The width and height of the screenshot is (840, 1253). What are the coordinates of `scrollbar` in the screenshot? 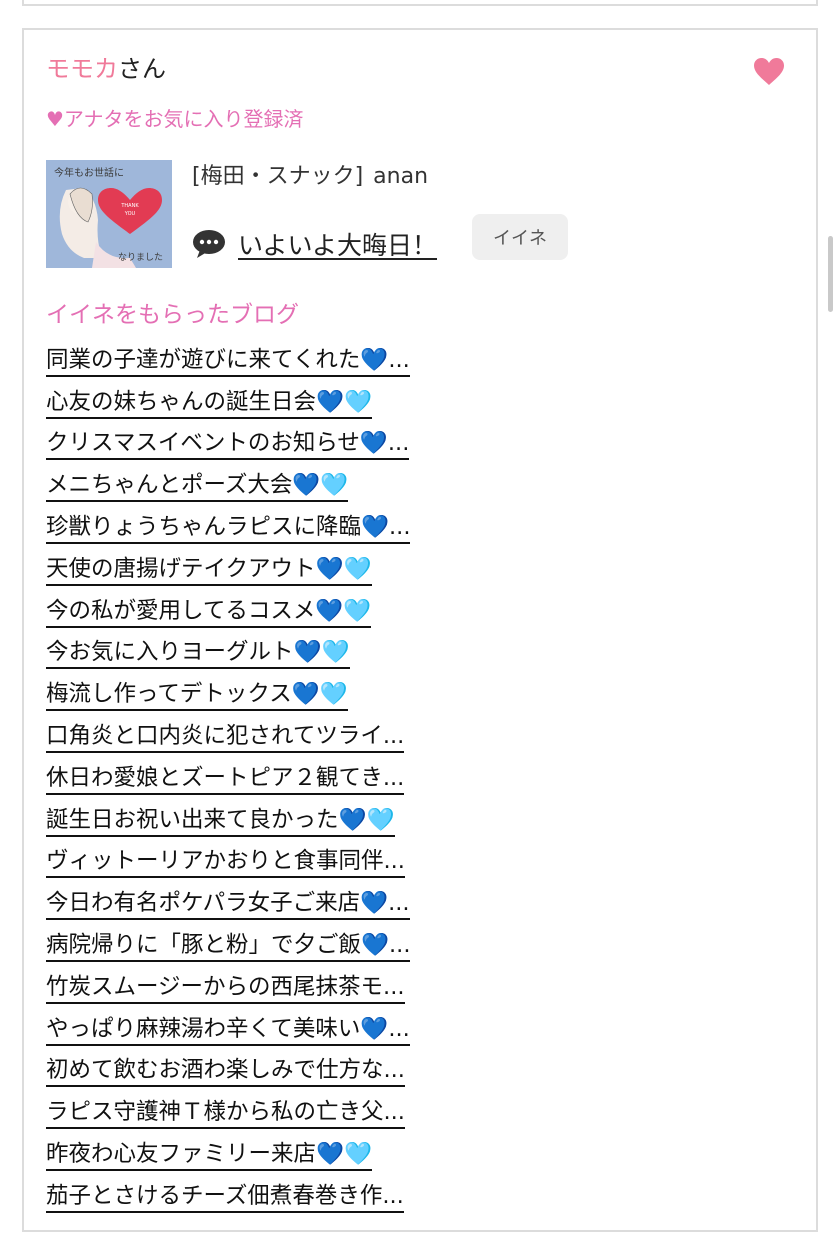 It's located at (830, 274).